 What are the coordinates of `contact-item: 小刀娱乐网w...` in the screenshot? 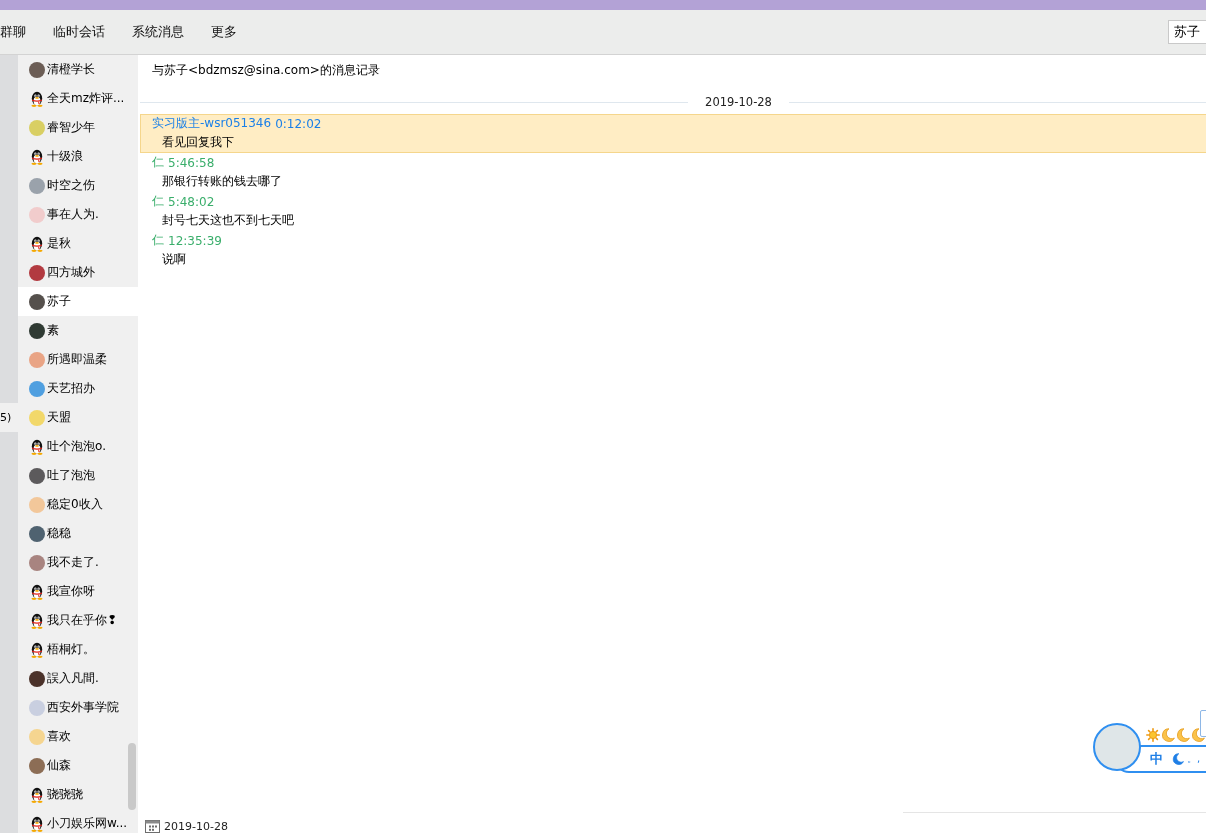 It's located at (78, 821).